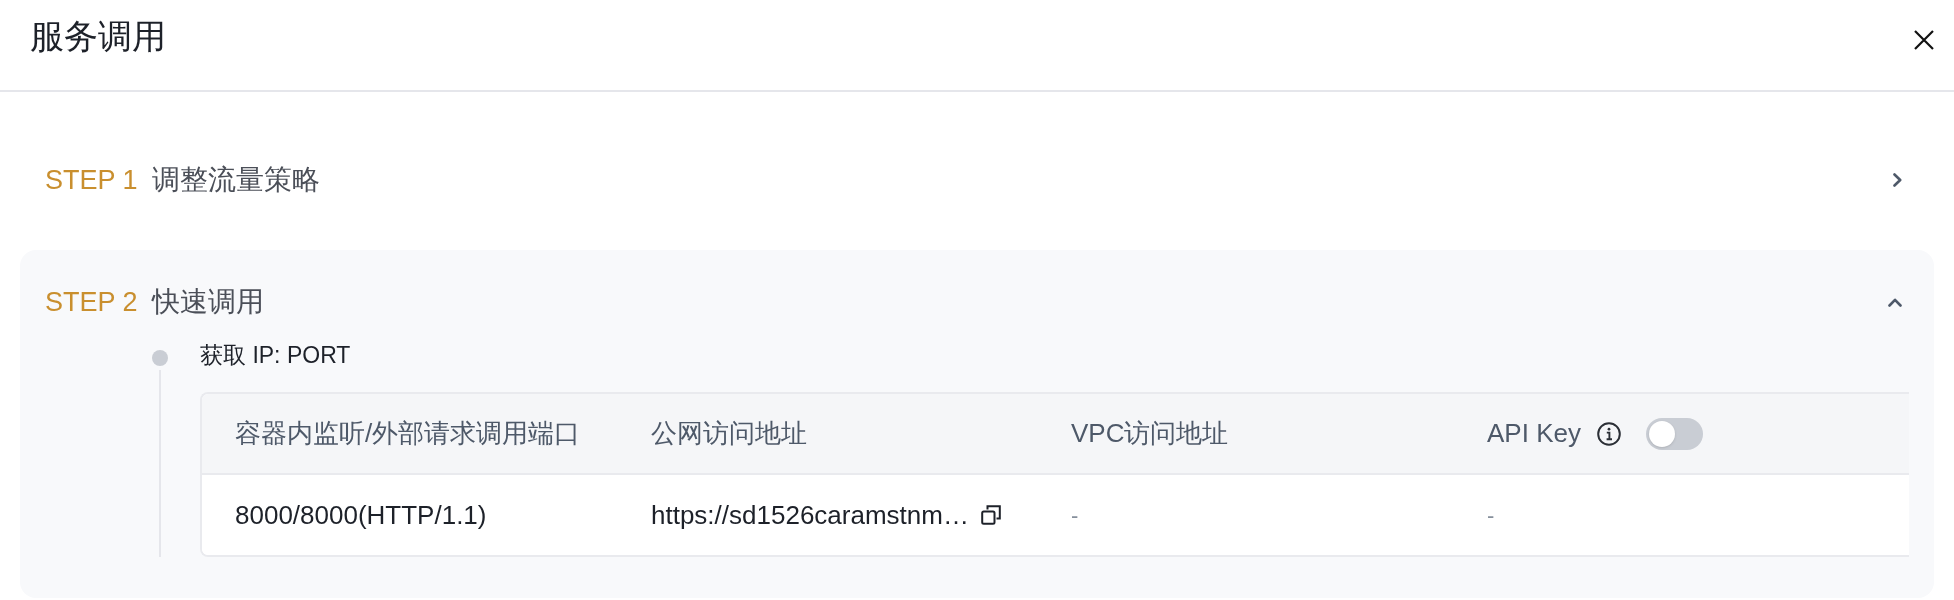 This screenshot has height=600, width=1954. Describe the element at coordinates (1608, 433) in the screenshot. I see `info-icon` at that location.